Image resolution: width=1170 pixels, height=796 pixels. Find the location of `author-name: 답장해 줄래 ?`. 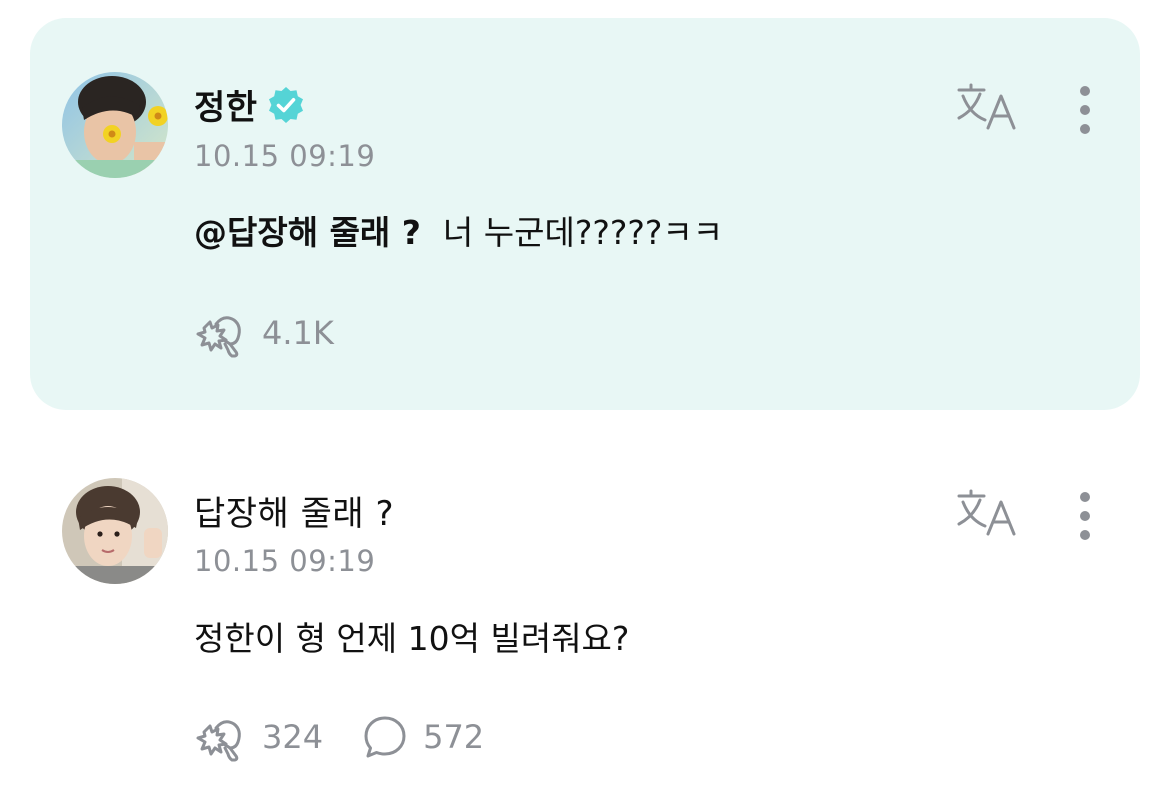

author-name: 답장해 줄래 ? is located at coordinates (294, 510).